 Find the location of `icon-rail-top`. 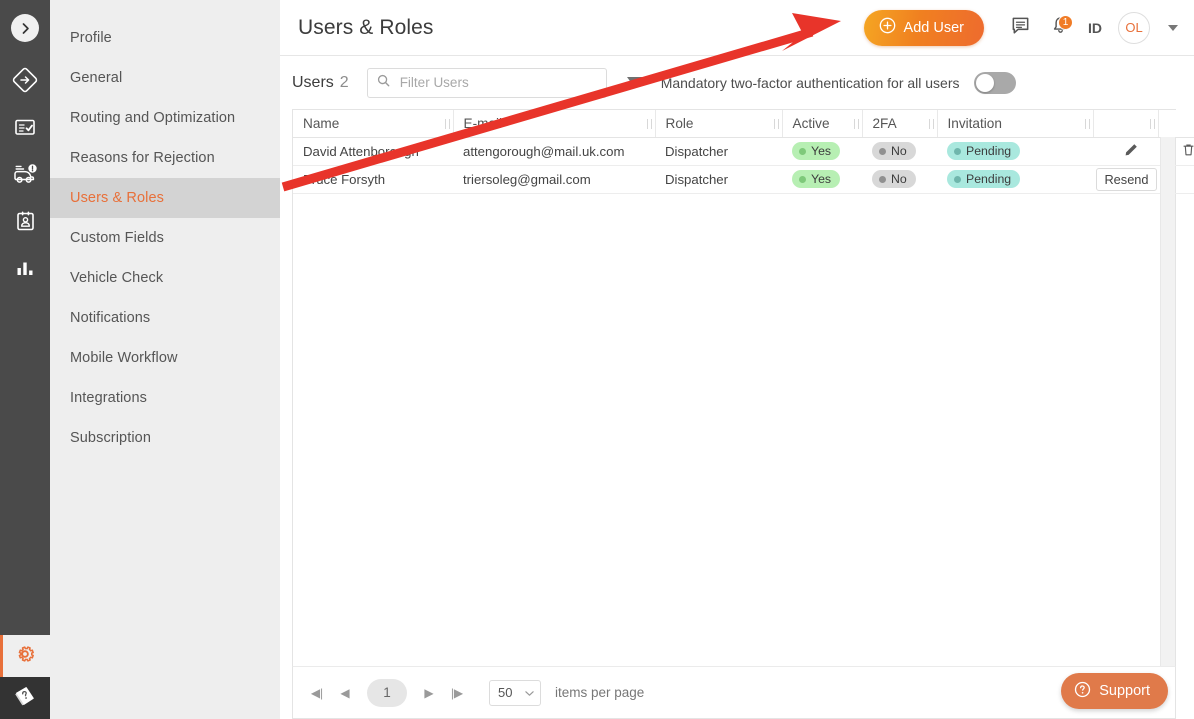

icon-rail-top is located at coordinates (25, 144).